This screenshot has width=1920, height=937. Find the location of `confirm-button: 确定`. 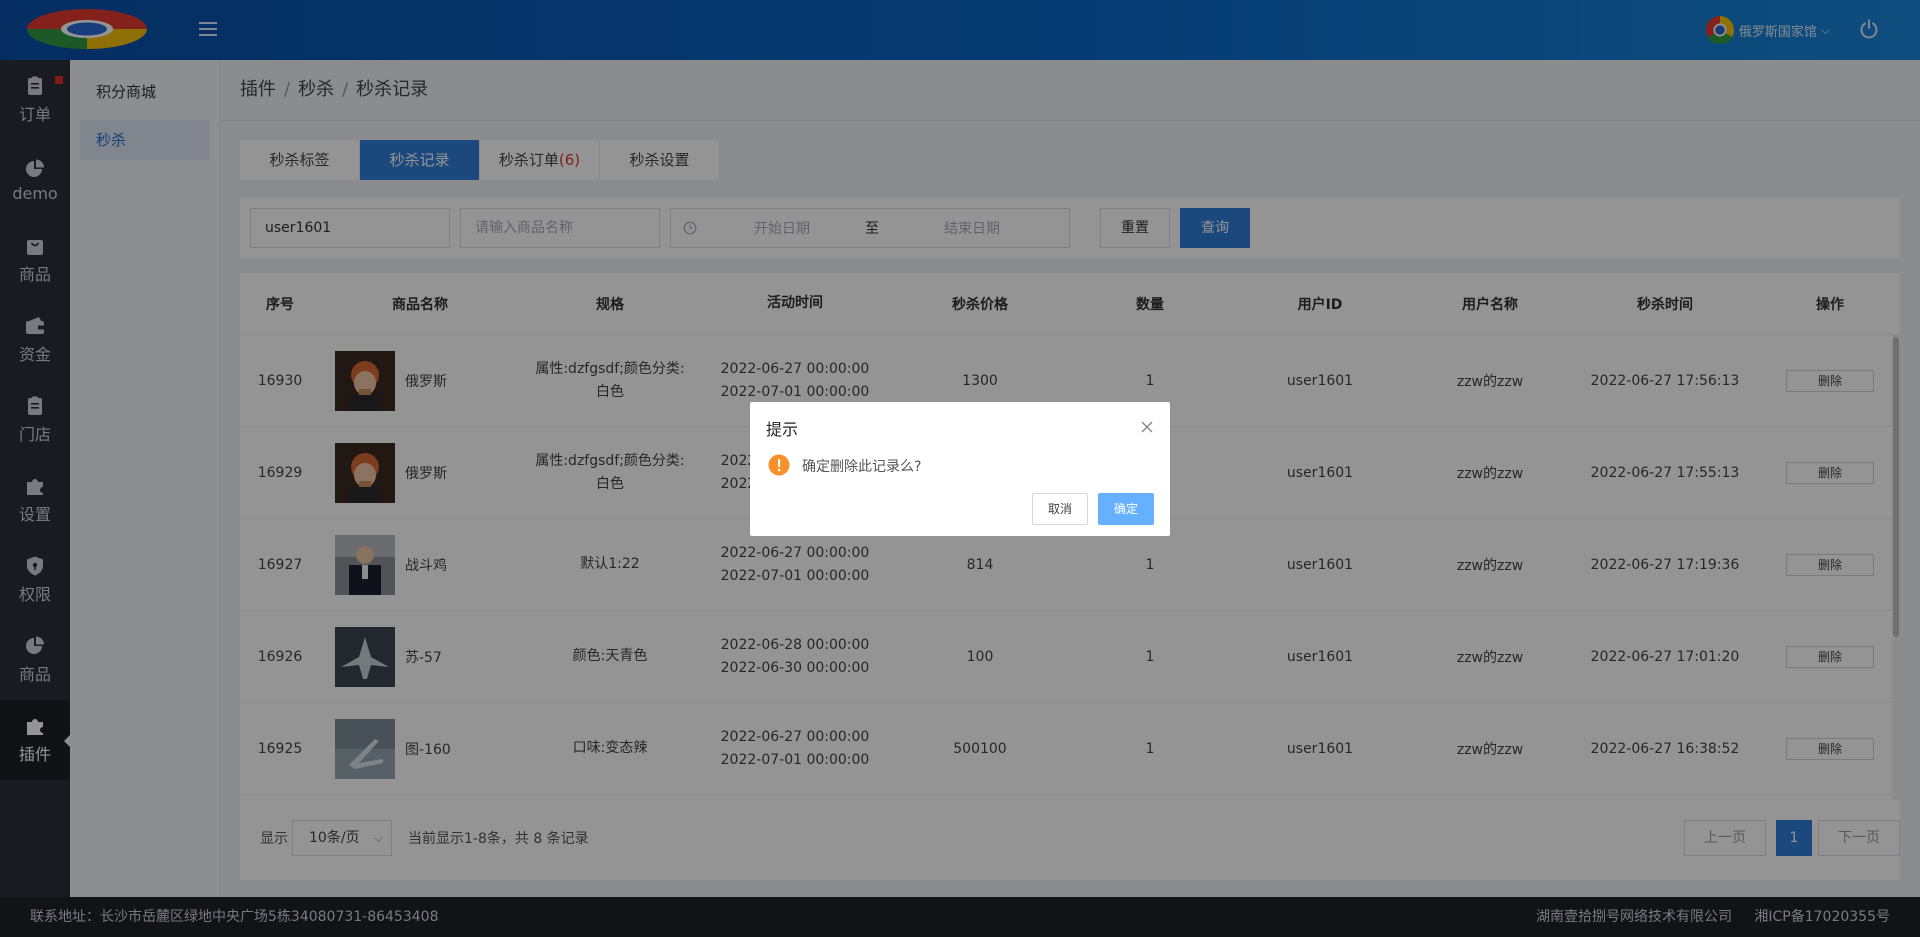

confirm-button: 确定 is located at coordinates (1126, 509).